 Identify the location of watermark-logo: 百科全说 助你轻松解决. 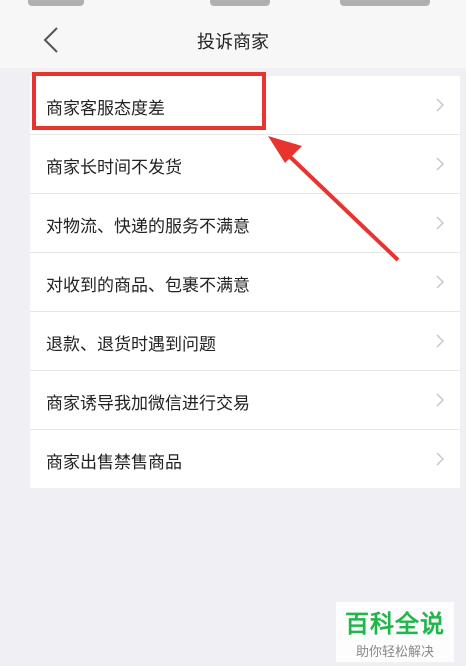
(395, 632).